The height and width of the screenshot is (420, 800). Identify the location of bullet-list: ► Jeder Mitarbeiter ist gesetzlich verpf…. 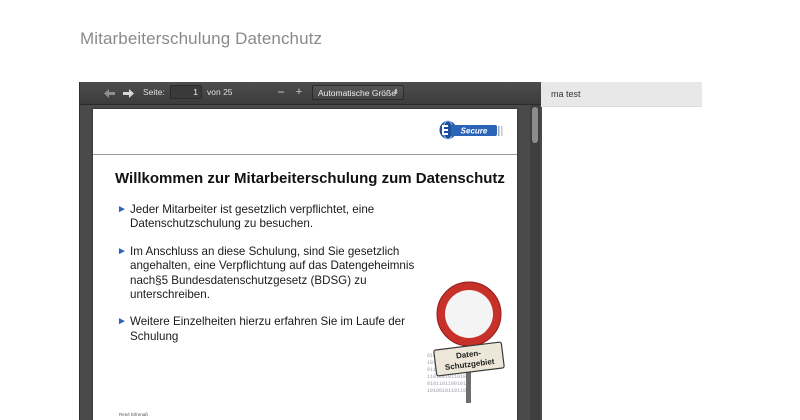
(267, 280).